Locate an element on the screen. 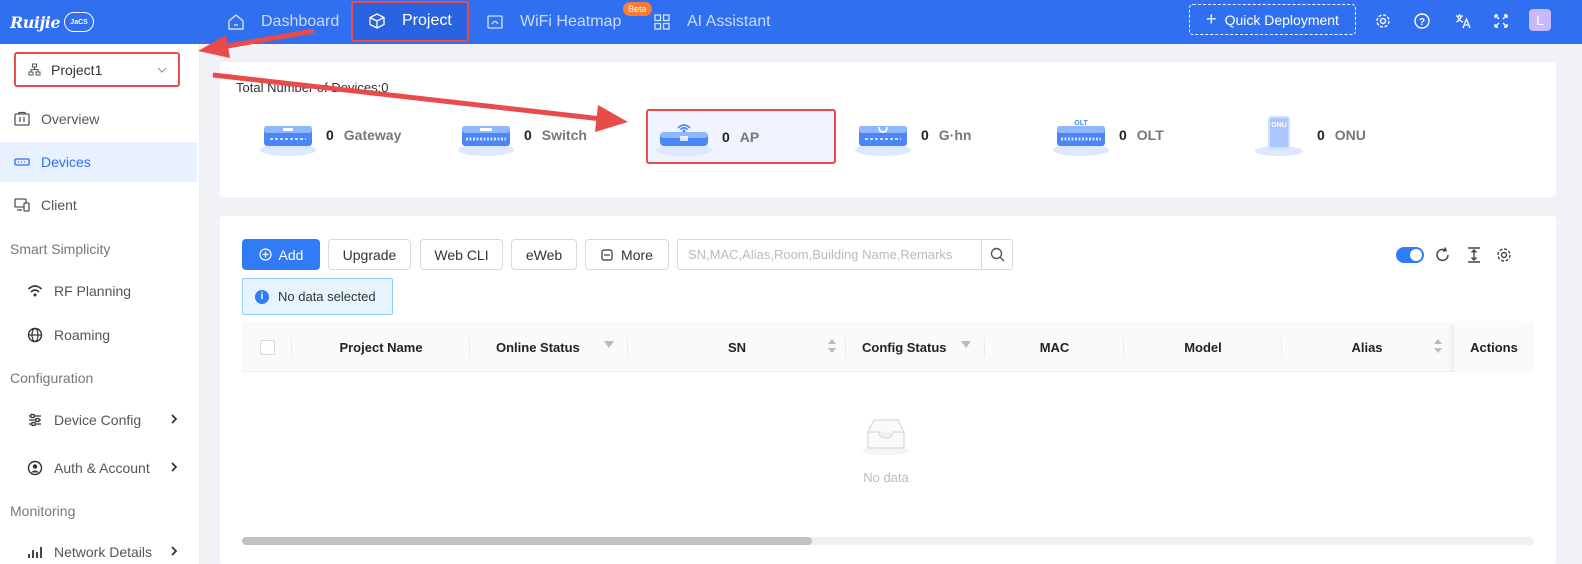 The image size is (1582, 564). heatmap-icon is located at coordinates (495, 22).